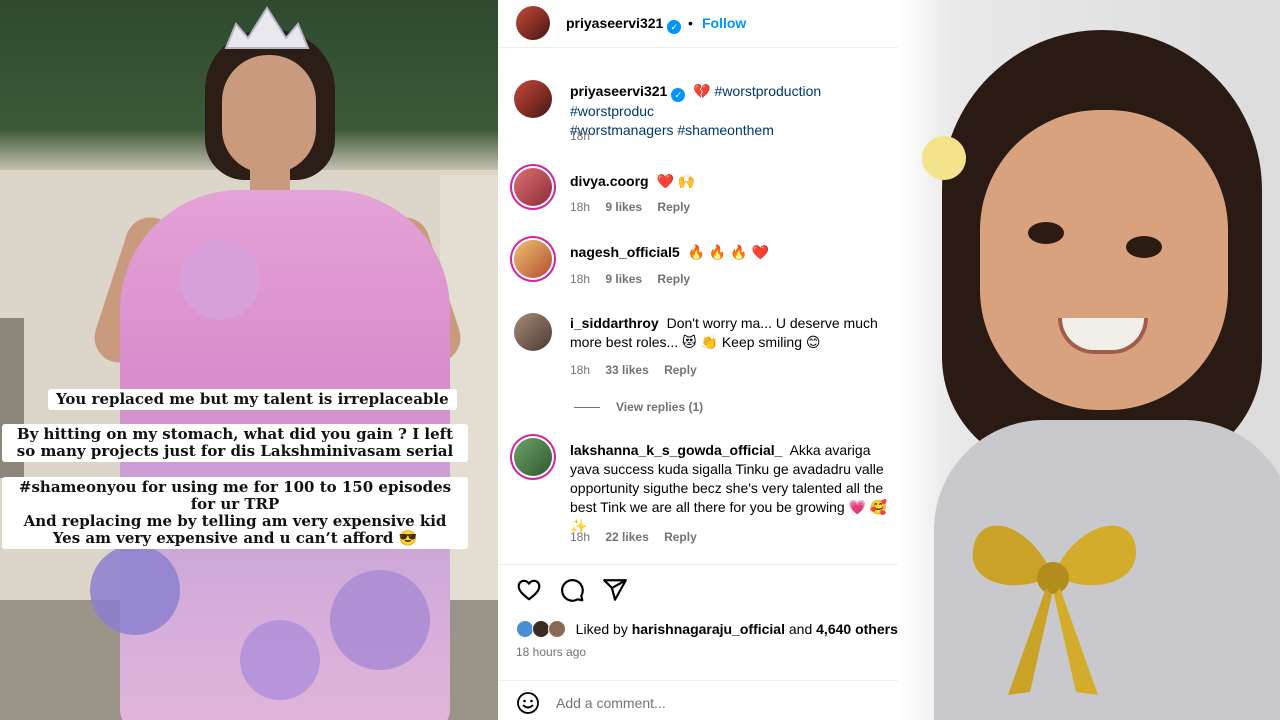  I want to click on comment-username: divya.coorg, so click(609, 181).